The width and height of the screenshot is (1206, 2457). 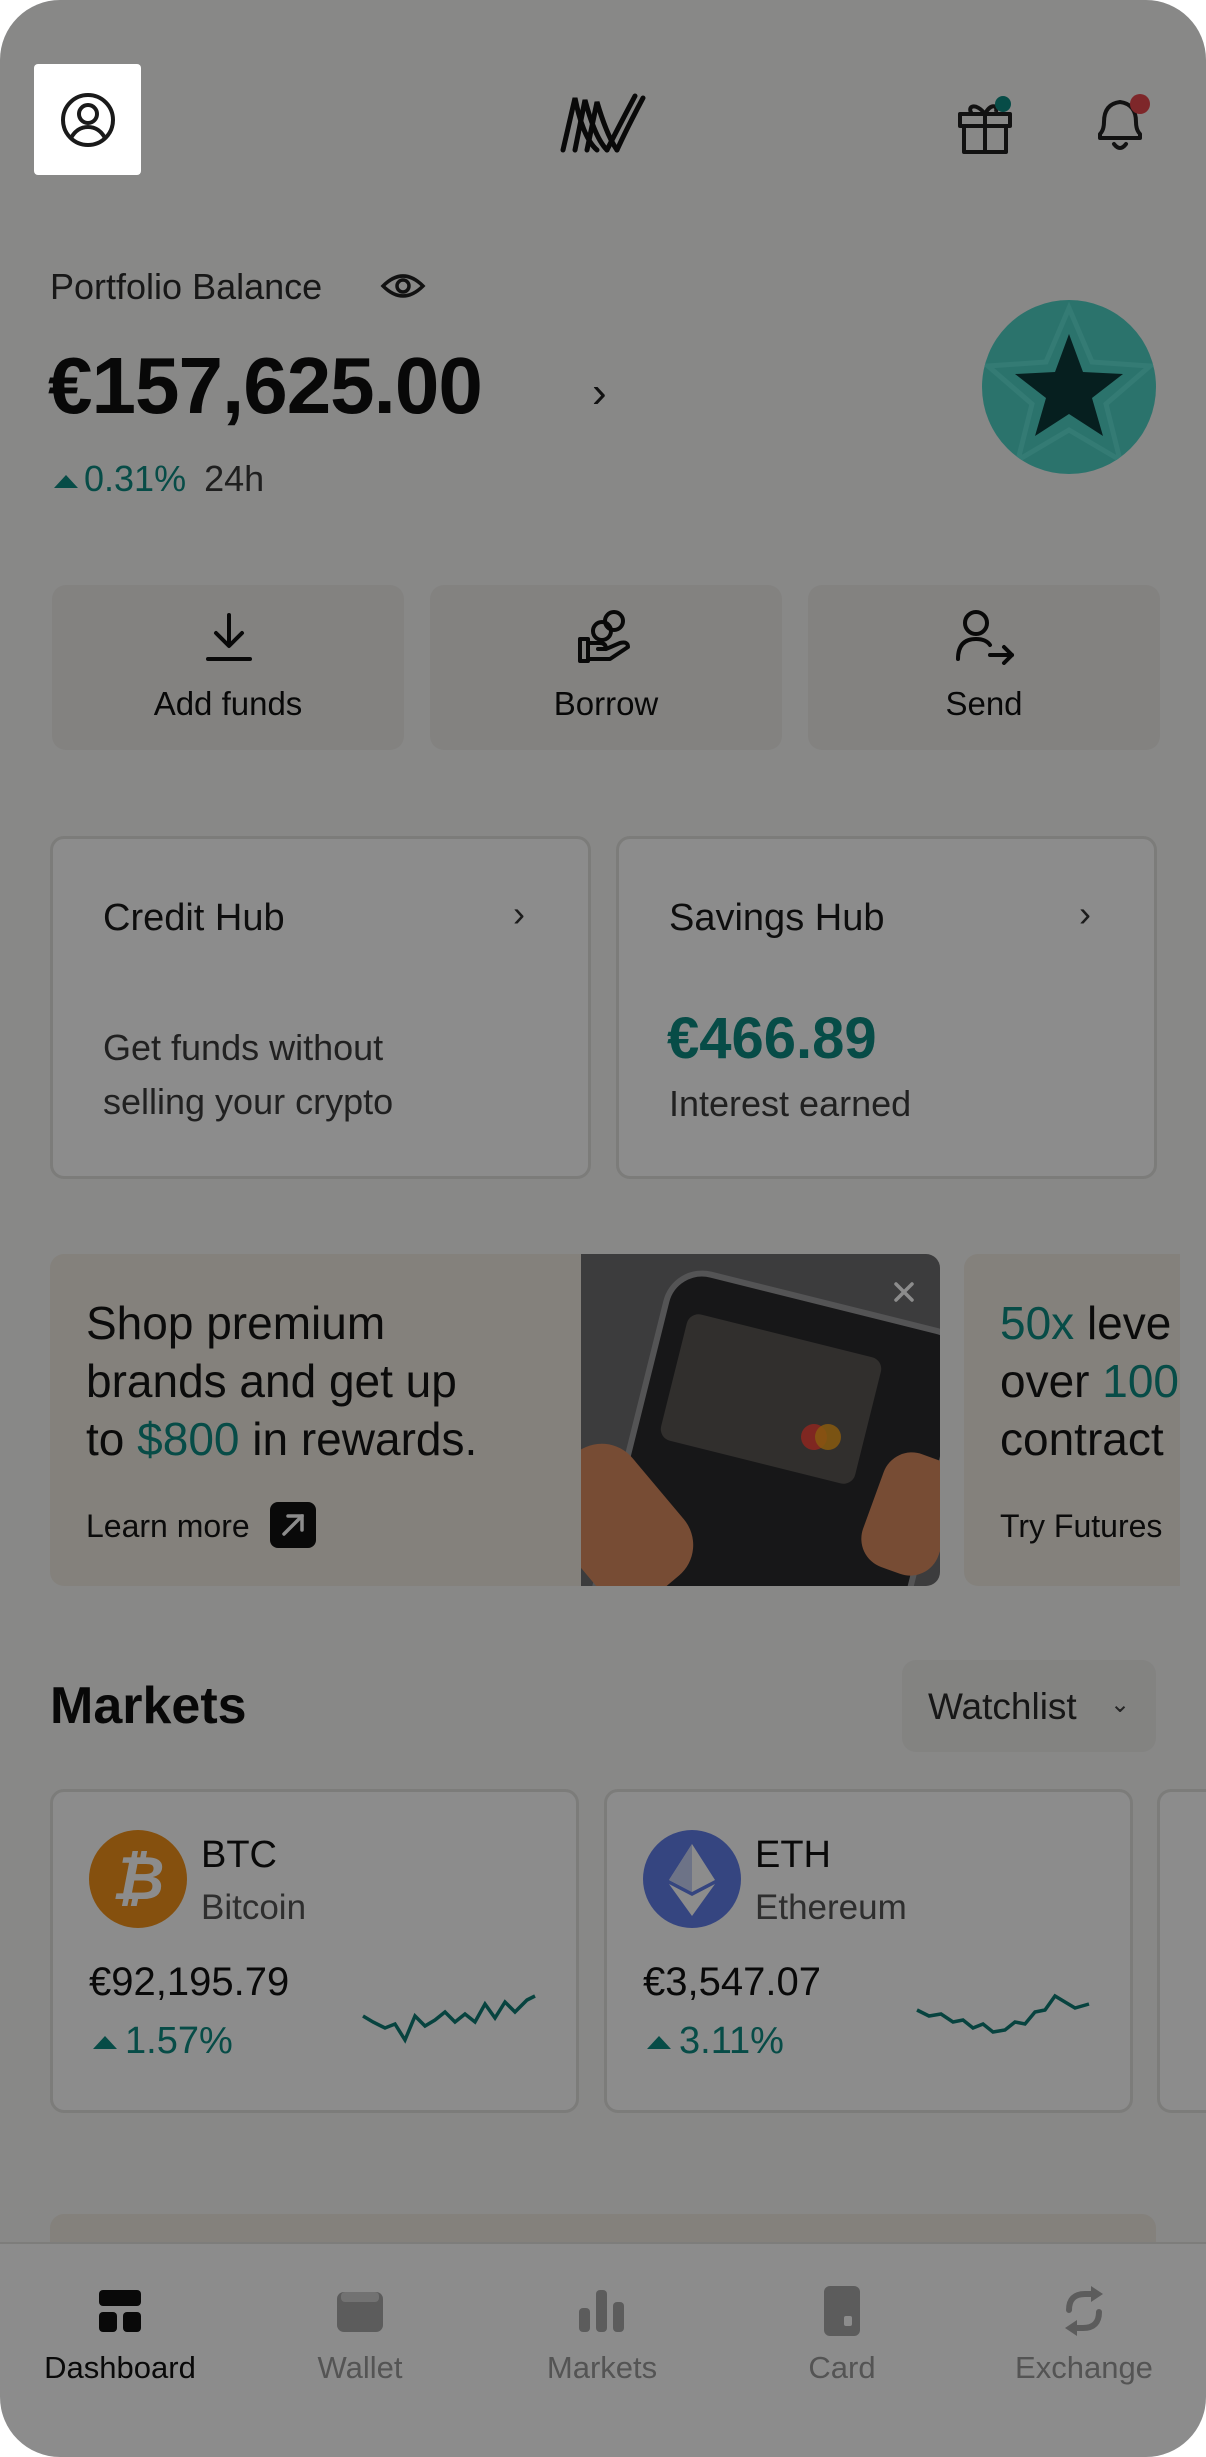 I want to click on promo-line-1: Shop premium, so click(x=236, y=1323).